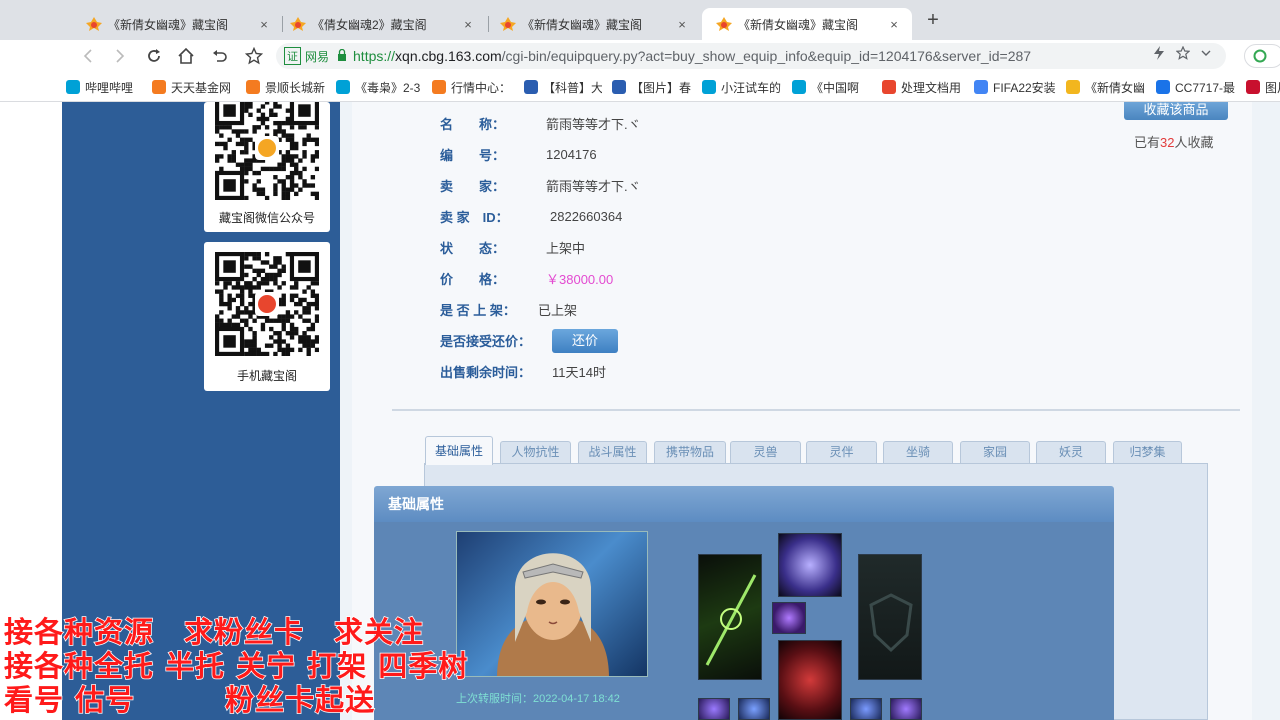  Describe the element at coordinates (526, 278) in the screenshot. I see `info-row-price: 价 格： ￥38000.00` at that location.